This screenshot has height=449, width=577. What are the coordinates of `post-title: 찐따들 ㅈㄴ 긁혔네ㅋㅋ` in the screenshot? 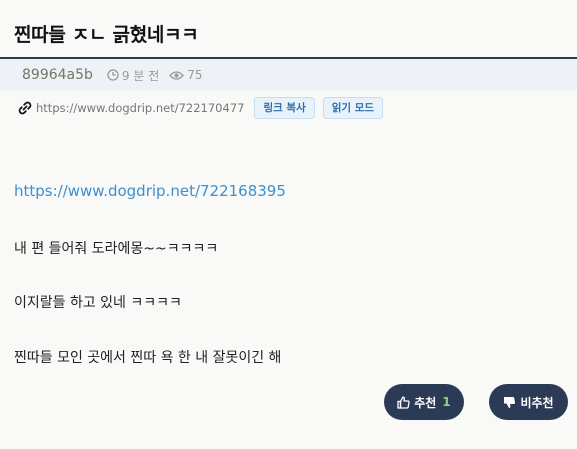 It's located at (106, 35).